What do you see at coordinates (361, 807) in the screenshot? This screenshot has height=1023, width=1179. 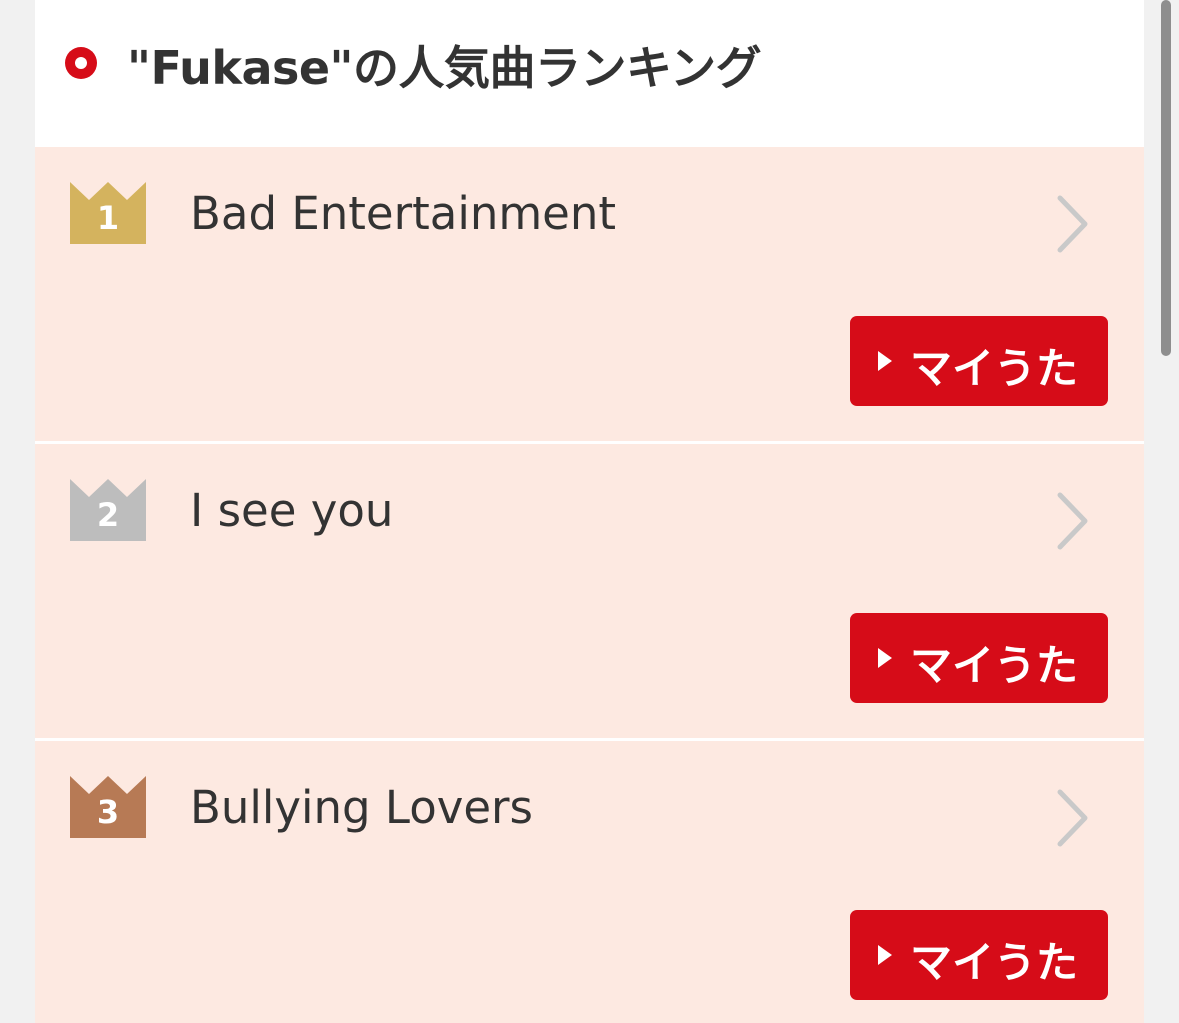 I see `song-title-link: Bullying Lovers` at bounding box center [361, 807].